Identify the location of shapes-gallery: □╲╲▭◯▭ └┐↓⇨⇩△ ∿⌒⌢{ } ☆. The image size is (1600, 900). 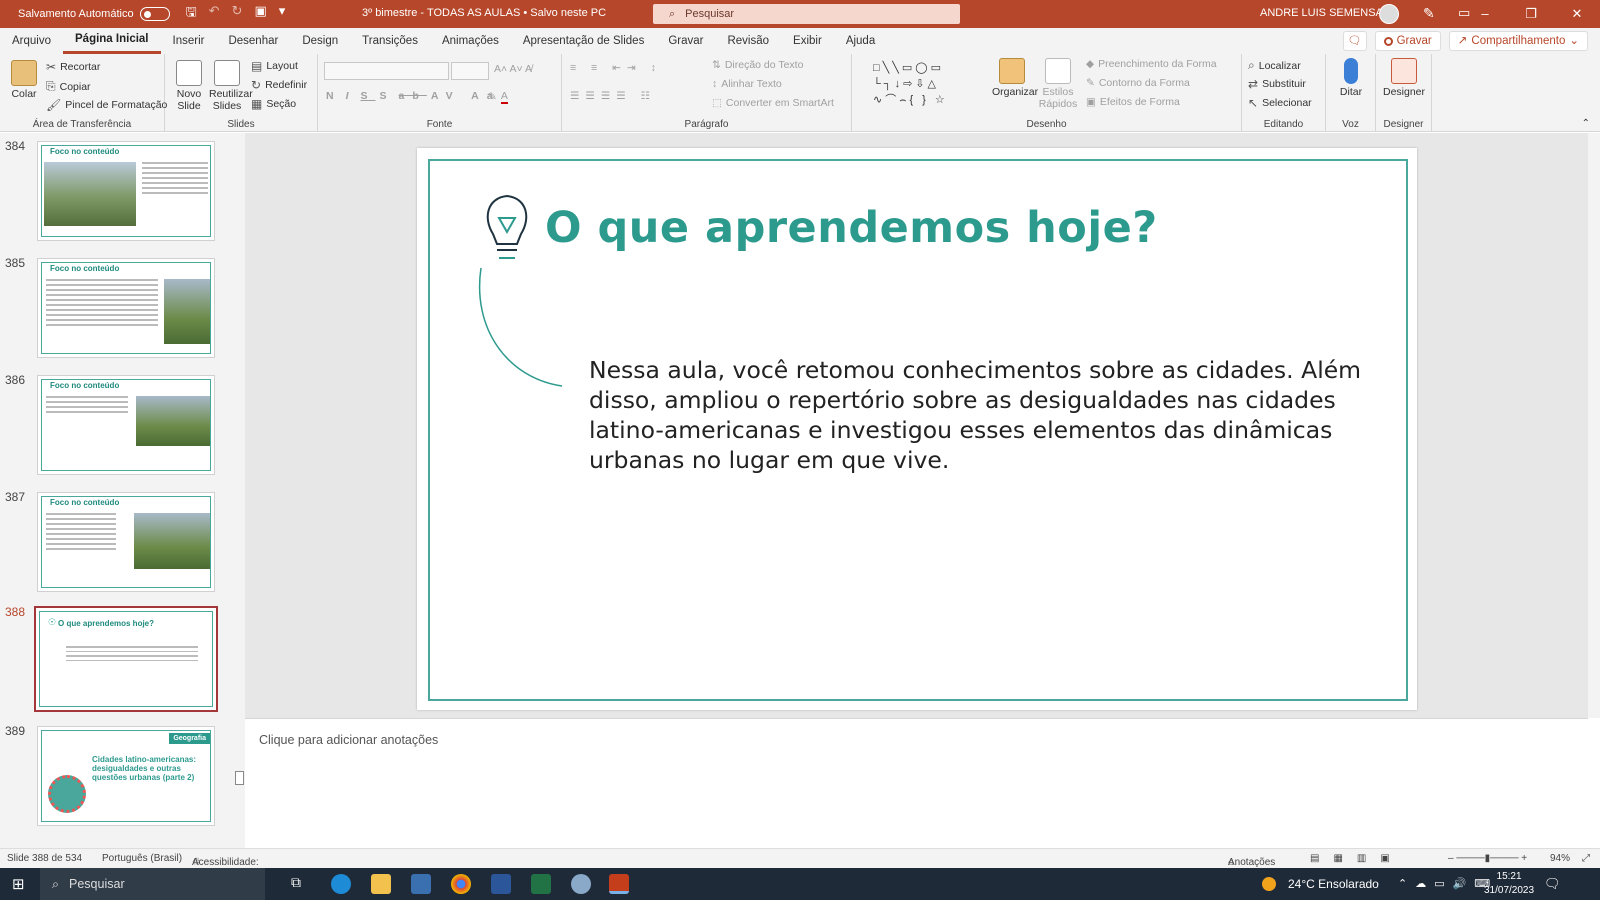
(928, 85).